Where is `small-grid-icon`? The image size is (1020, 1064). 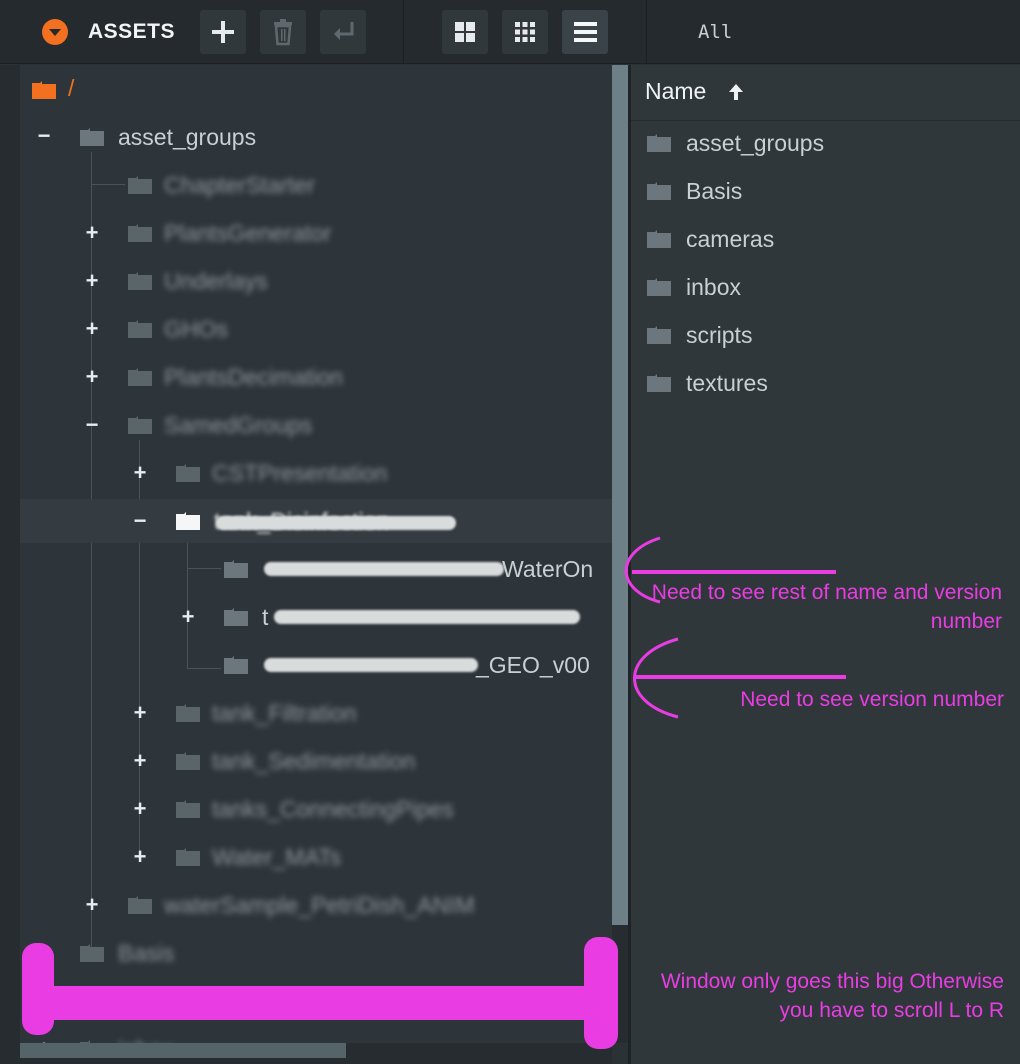
small-grid-icon is located at coordinates (525, 32).